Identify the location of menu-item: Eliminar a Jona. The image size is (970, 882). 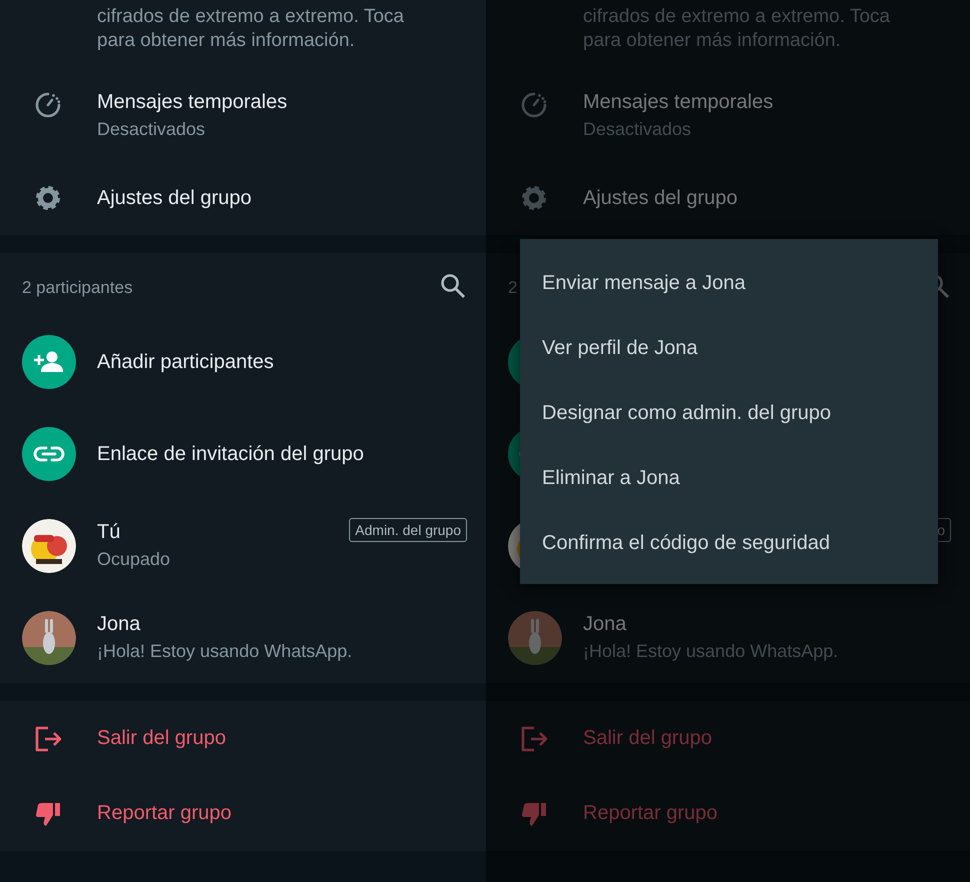
(729, 478).